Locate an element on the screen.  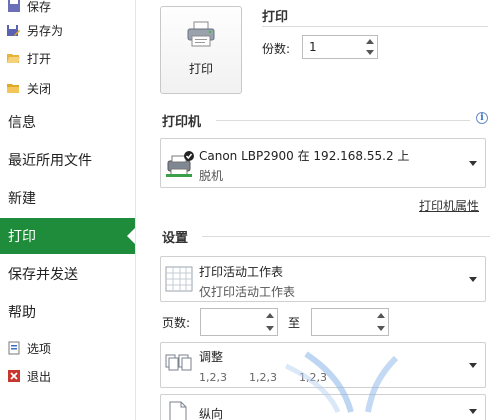
nav-open-label: 打开 is located at coordinates (39, 58).